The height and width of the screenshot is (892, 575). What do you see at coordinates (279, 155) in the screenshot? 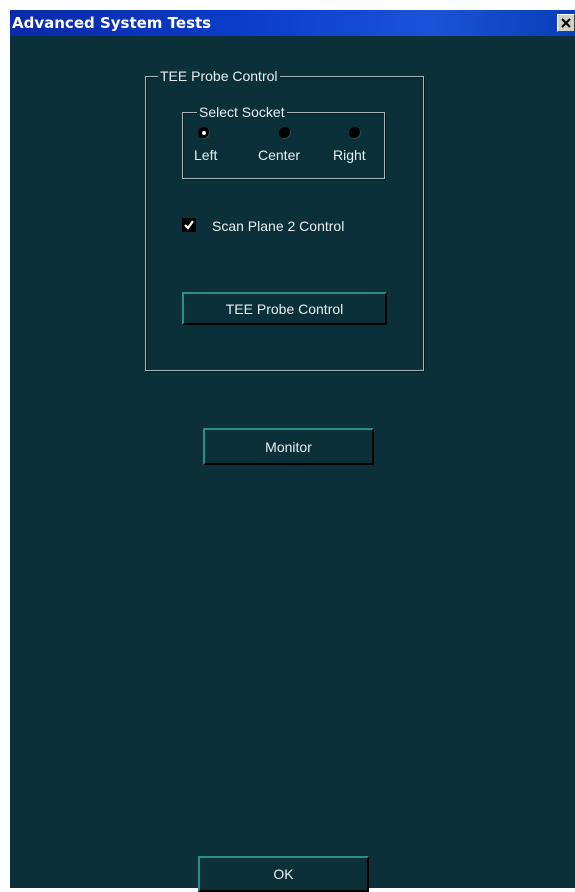
I see `socket-center-label: Center` at bounding box center [279, 155].